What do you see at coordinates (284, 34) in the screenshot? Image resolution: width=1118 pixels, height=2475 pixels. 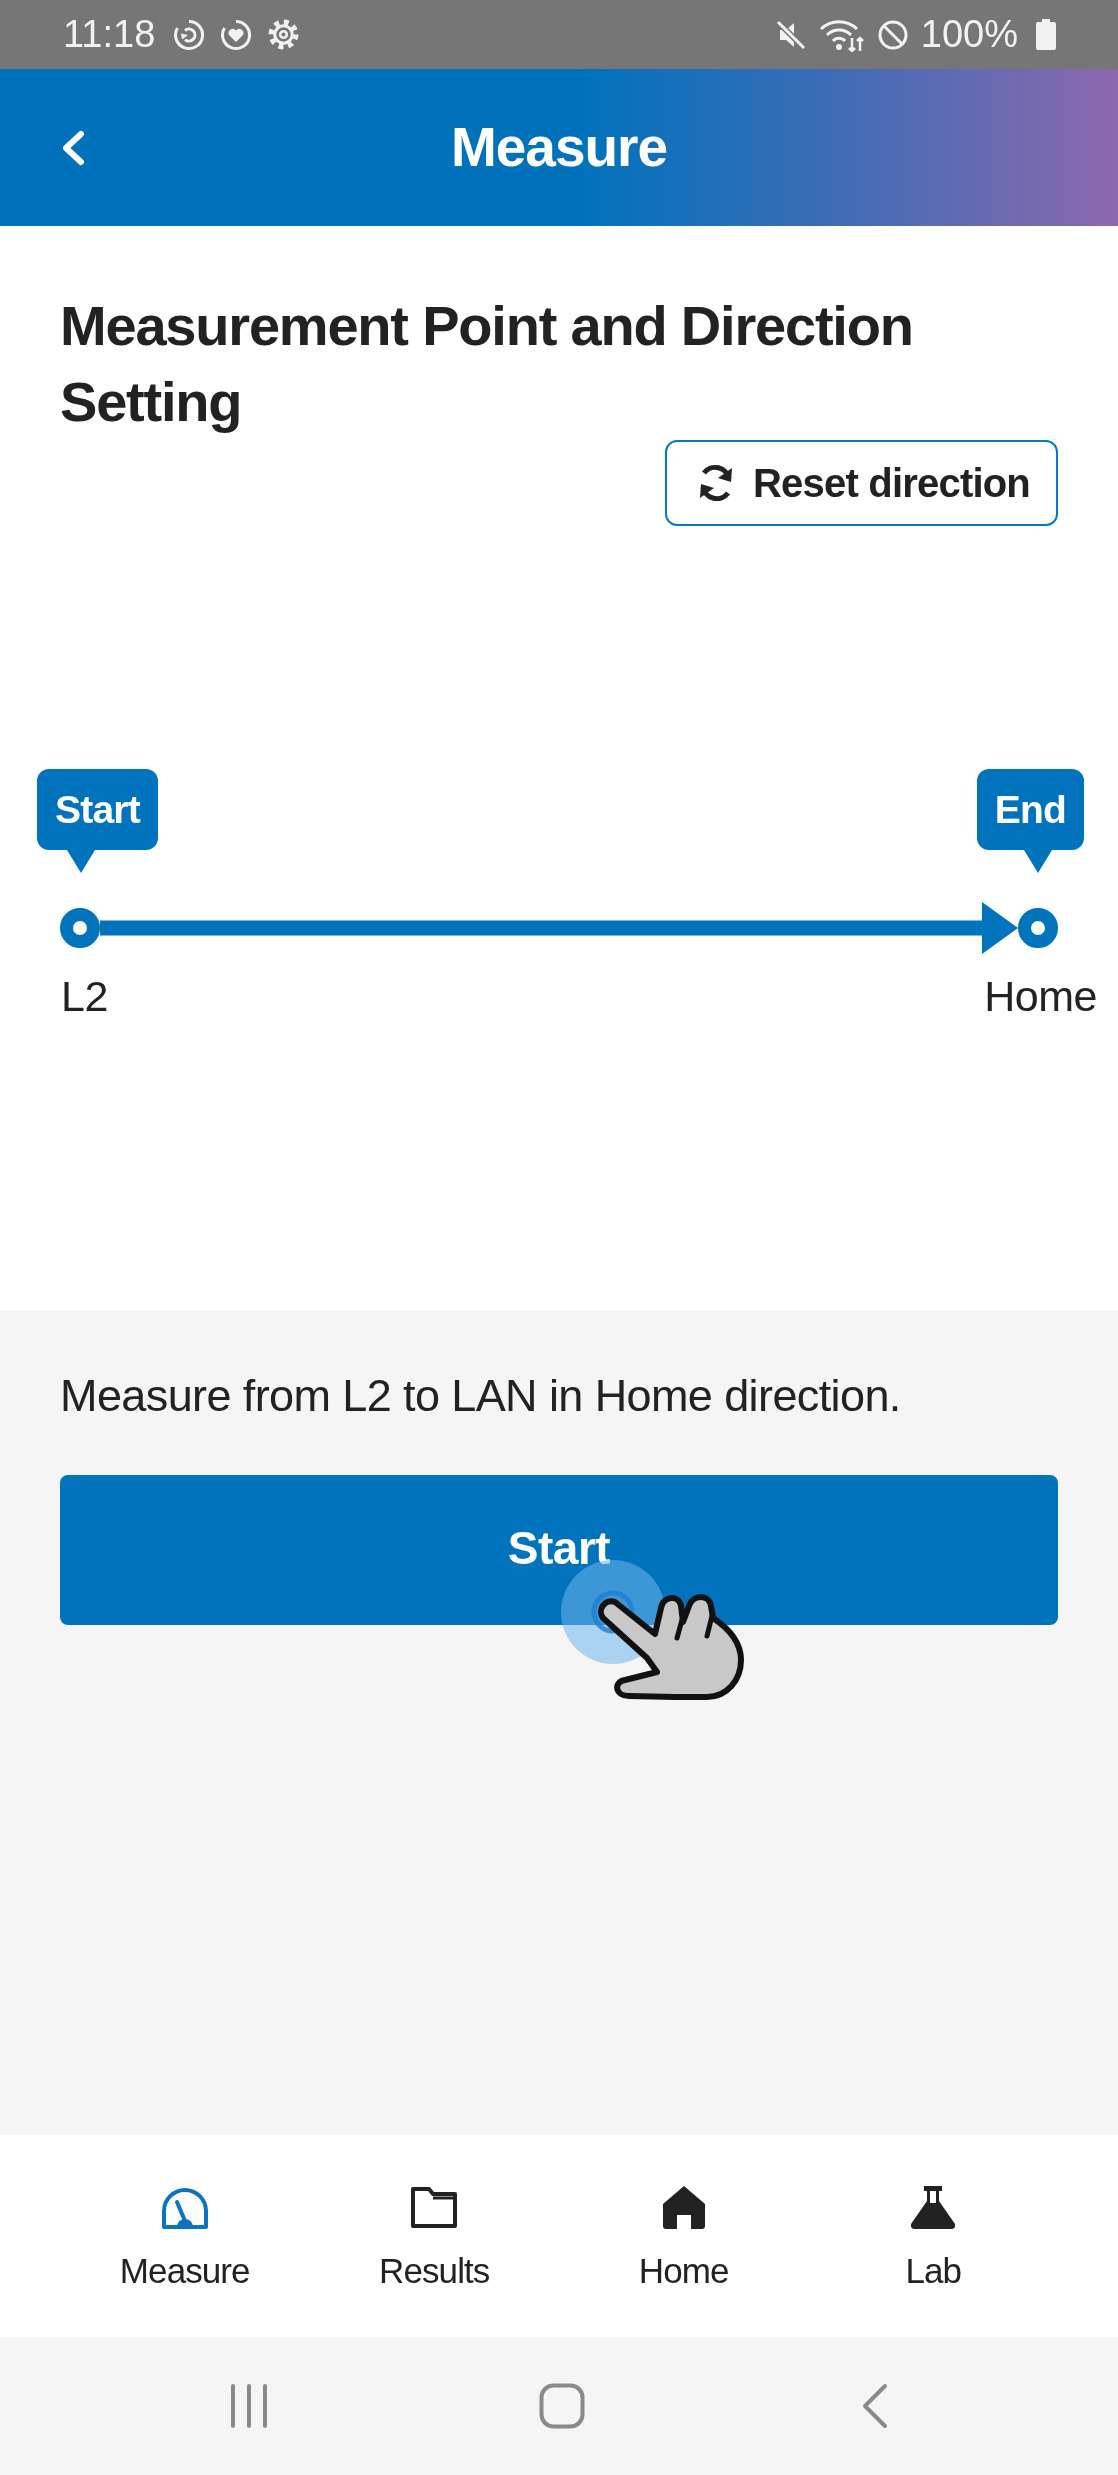 I see `gear-icon` at bounding box center [284, 34].